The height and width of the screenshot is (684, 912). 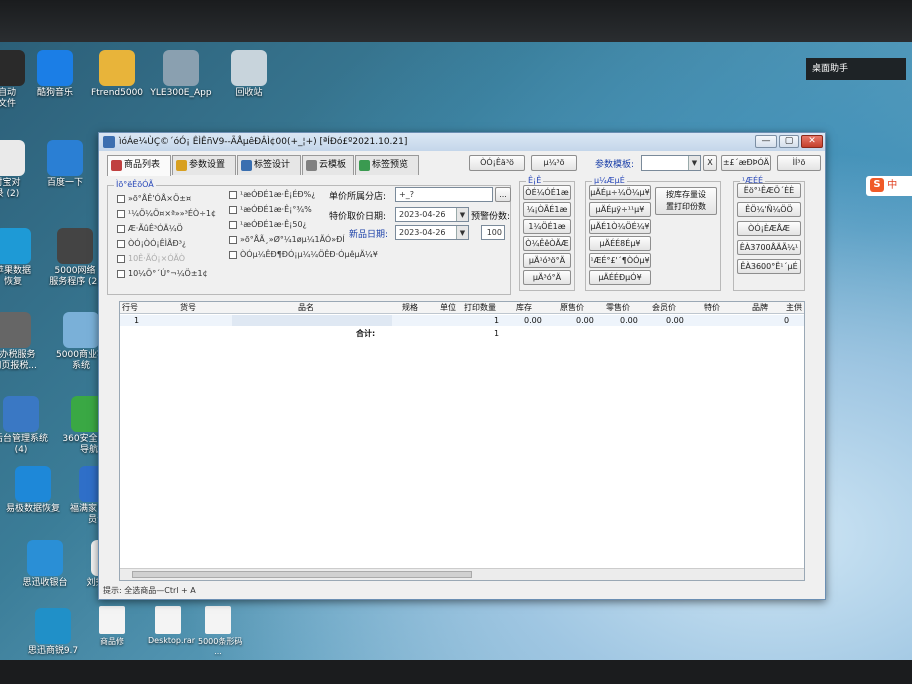 What do you see at coordinates (789, 141) in the screenshot?
I see `maximize-button: ▢` at bounding box center [789, 141].